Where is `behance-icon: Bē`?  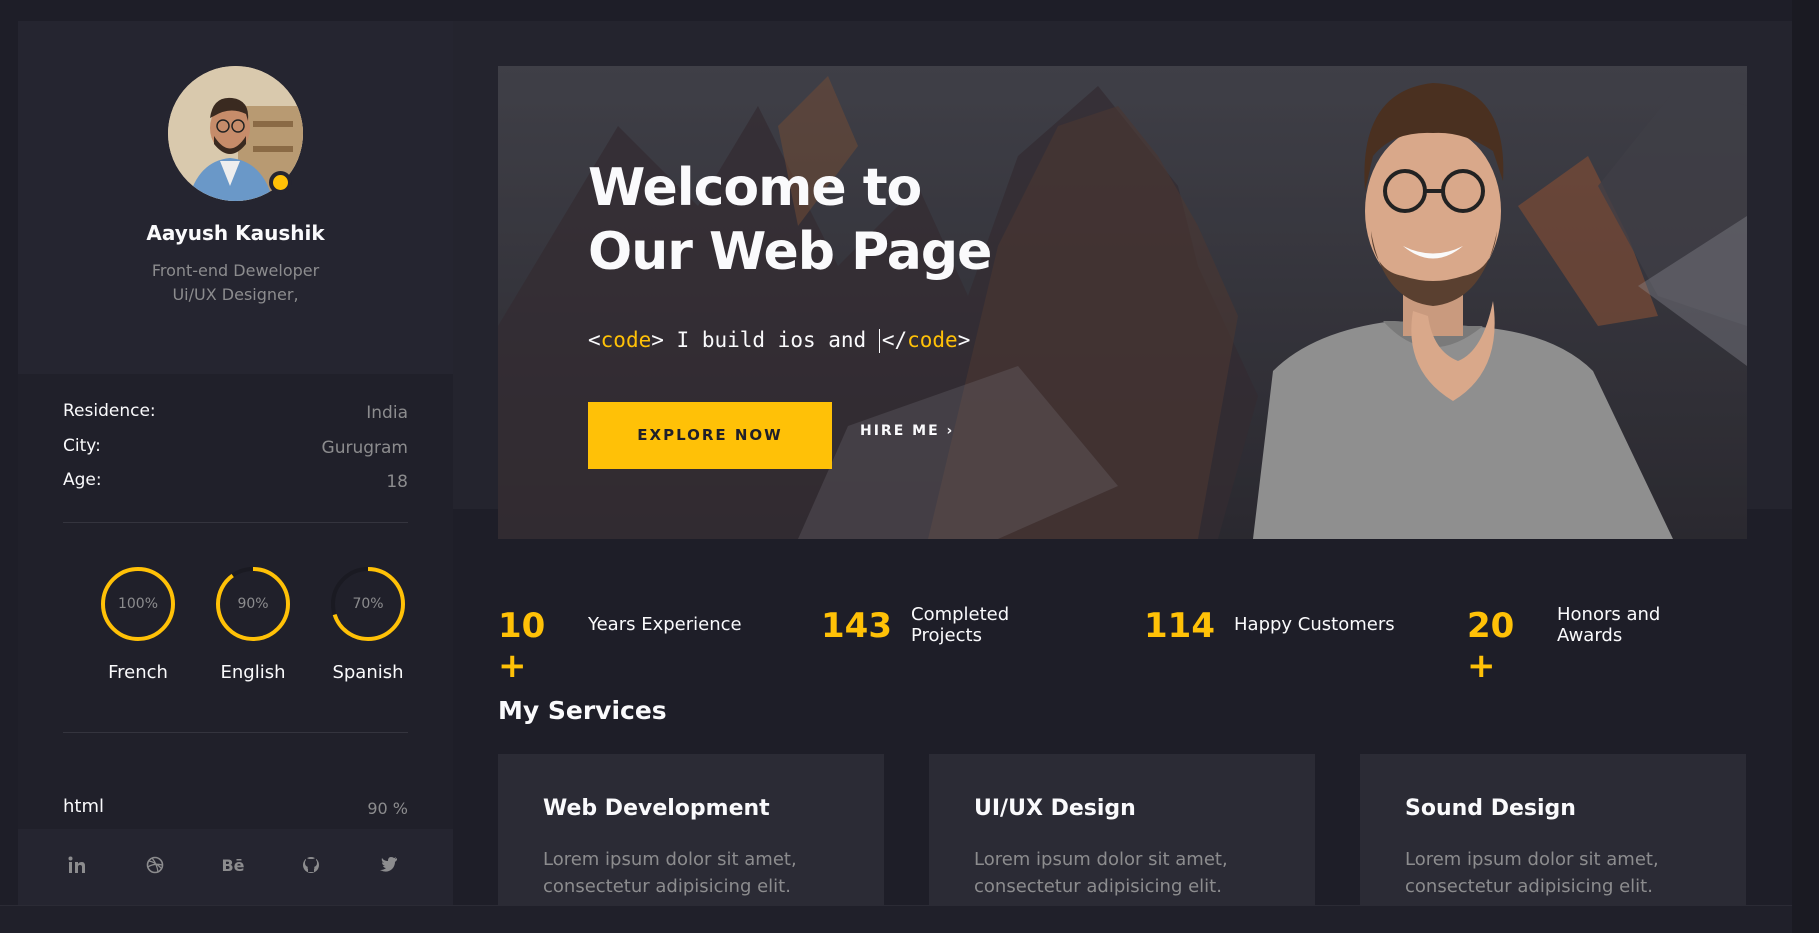
behance-icon: Bē is located at coordinates (233, 866).